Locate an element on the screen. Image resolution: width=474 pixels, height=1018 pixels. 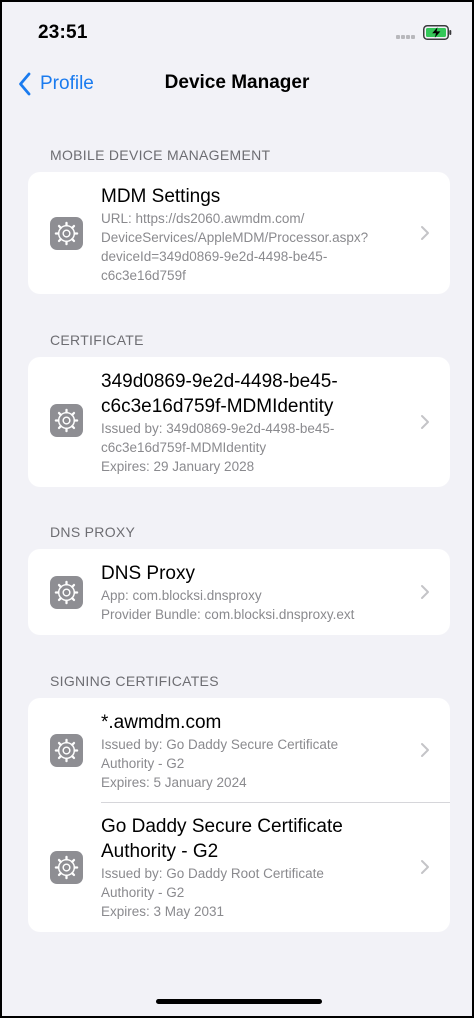
signal-dots-icon is located at coordinates (407, 37).